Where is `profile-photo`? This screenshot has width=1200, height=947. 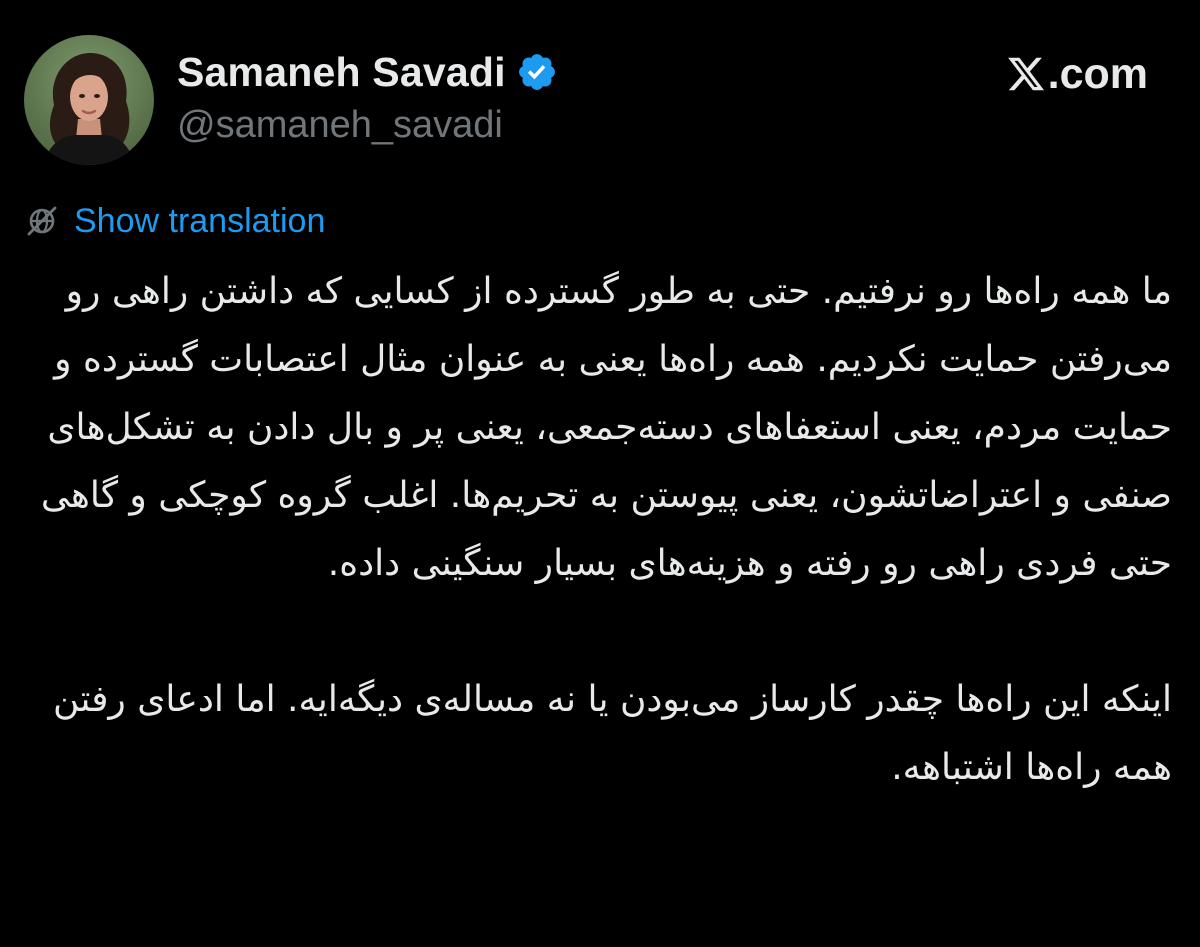
profile-photo is located at coordinates (89, 100).